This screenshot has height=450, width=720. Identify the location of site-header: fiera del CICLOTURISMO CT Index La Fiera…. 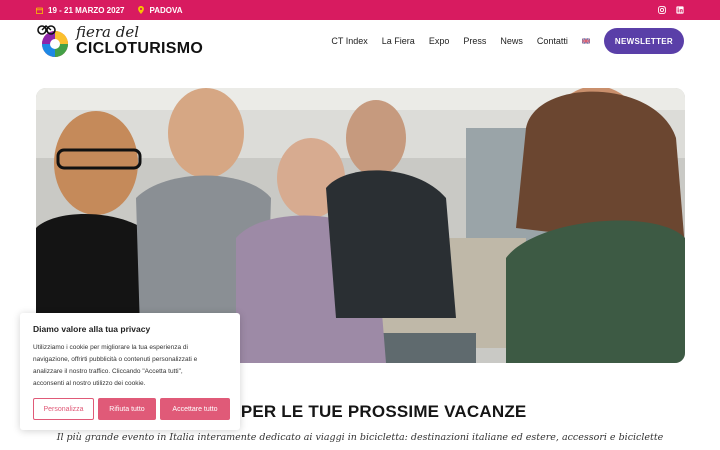
(360, 41).